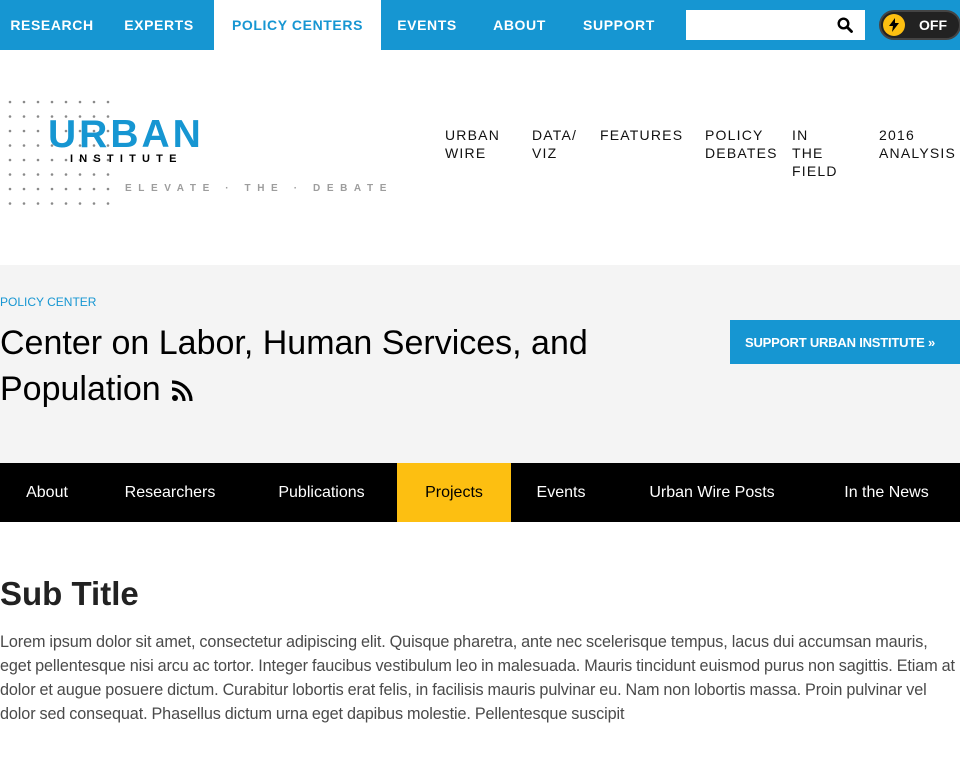 The image size is (960, 771). I want to click on top-nav-about: ABOUT, so click(519, 25).